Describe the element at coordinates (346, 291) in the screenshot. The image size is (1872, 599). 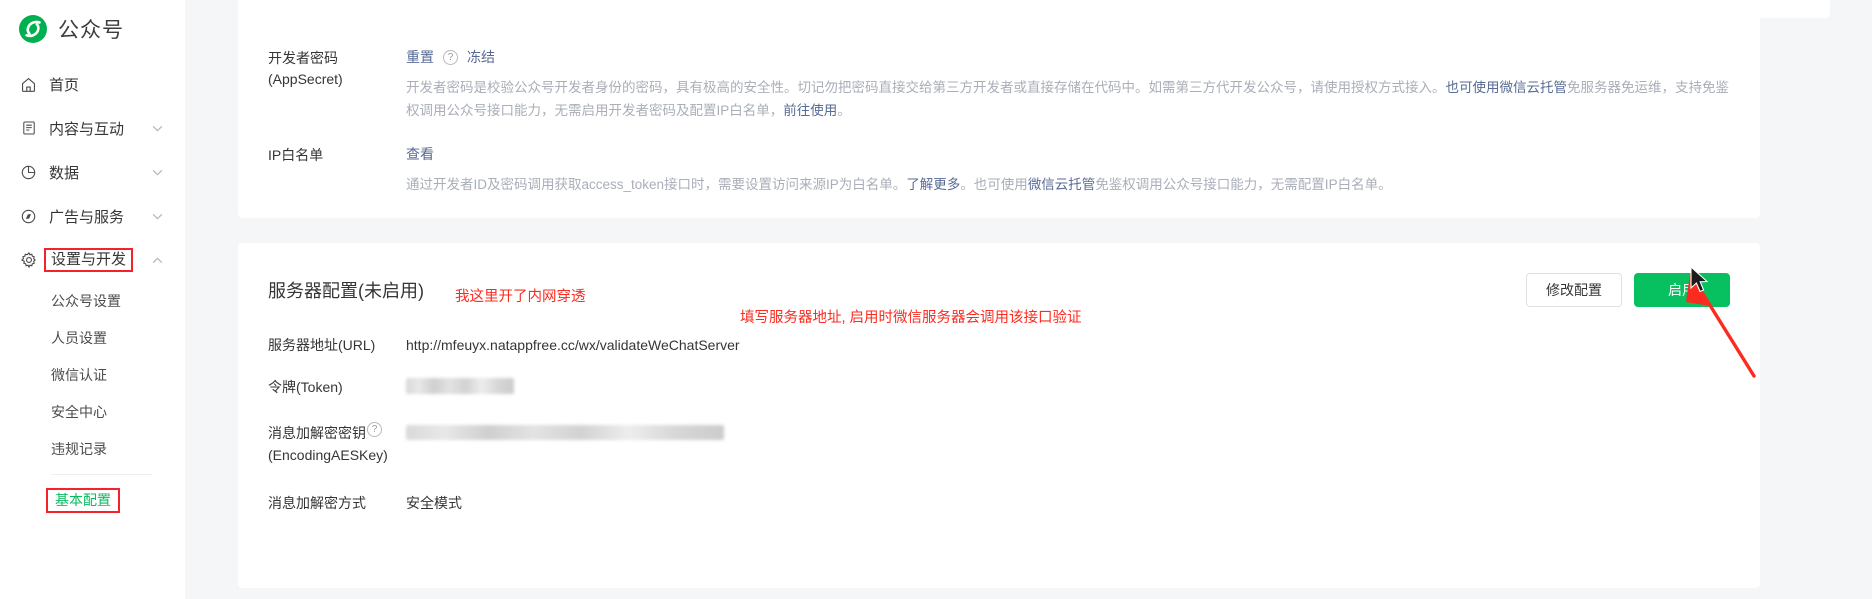
I see `server-config-title: 服务器配置(未启用)` at that location.